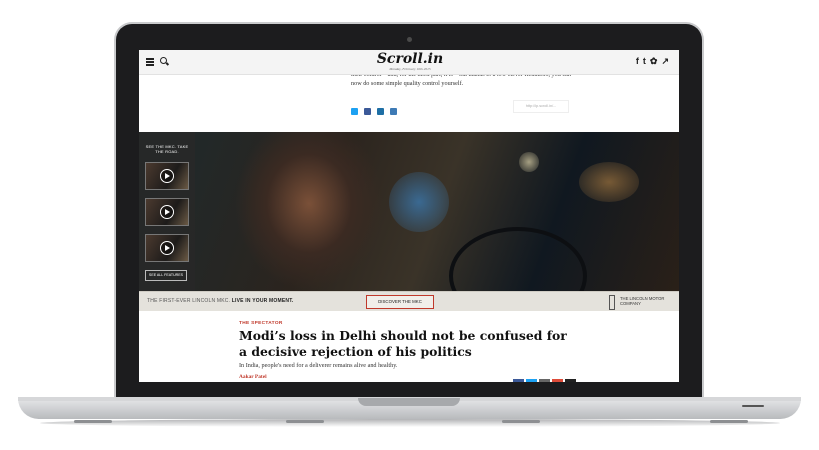 The height and width of the screenshot is (450, 819). I want to click on facebook-icon: f, so click(639, 61).